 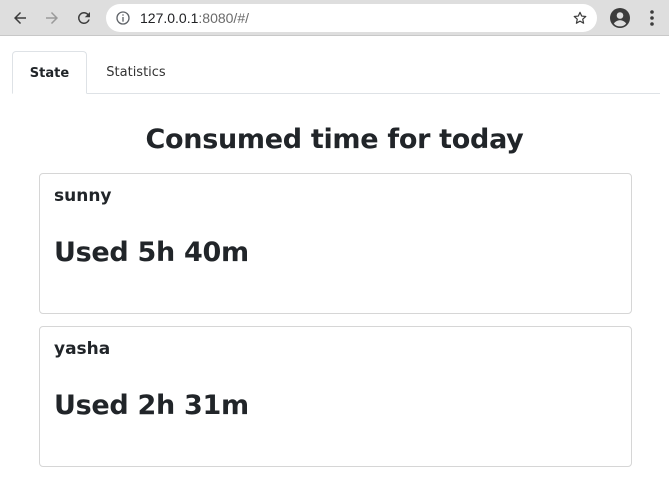 I want to click on used-time: Used 5h 40m, so click(x=151, y=252).